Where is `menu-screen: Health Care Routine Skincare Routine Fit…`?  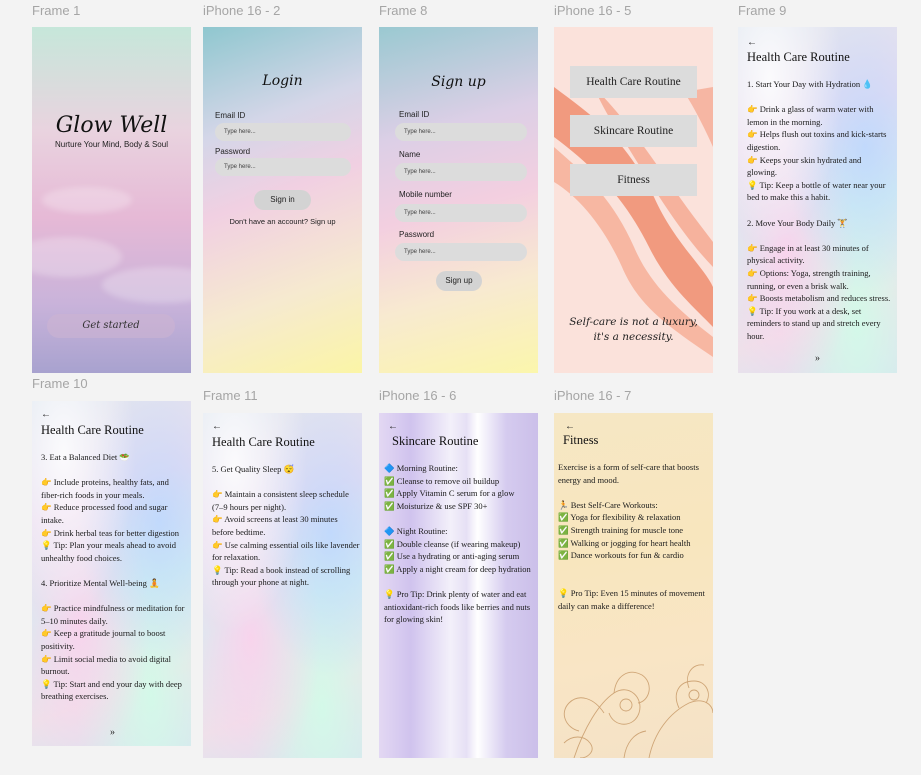
menu-screen: Health Care Routine Skincare Routine Fit… is located at coordinates (633, 200).